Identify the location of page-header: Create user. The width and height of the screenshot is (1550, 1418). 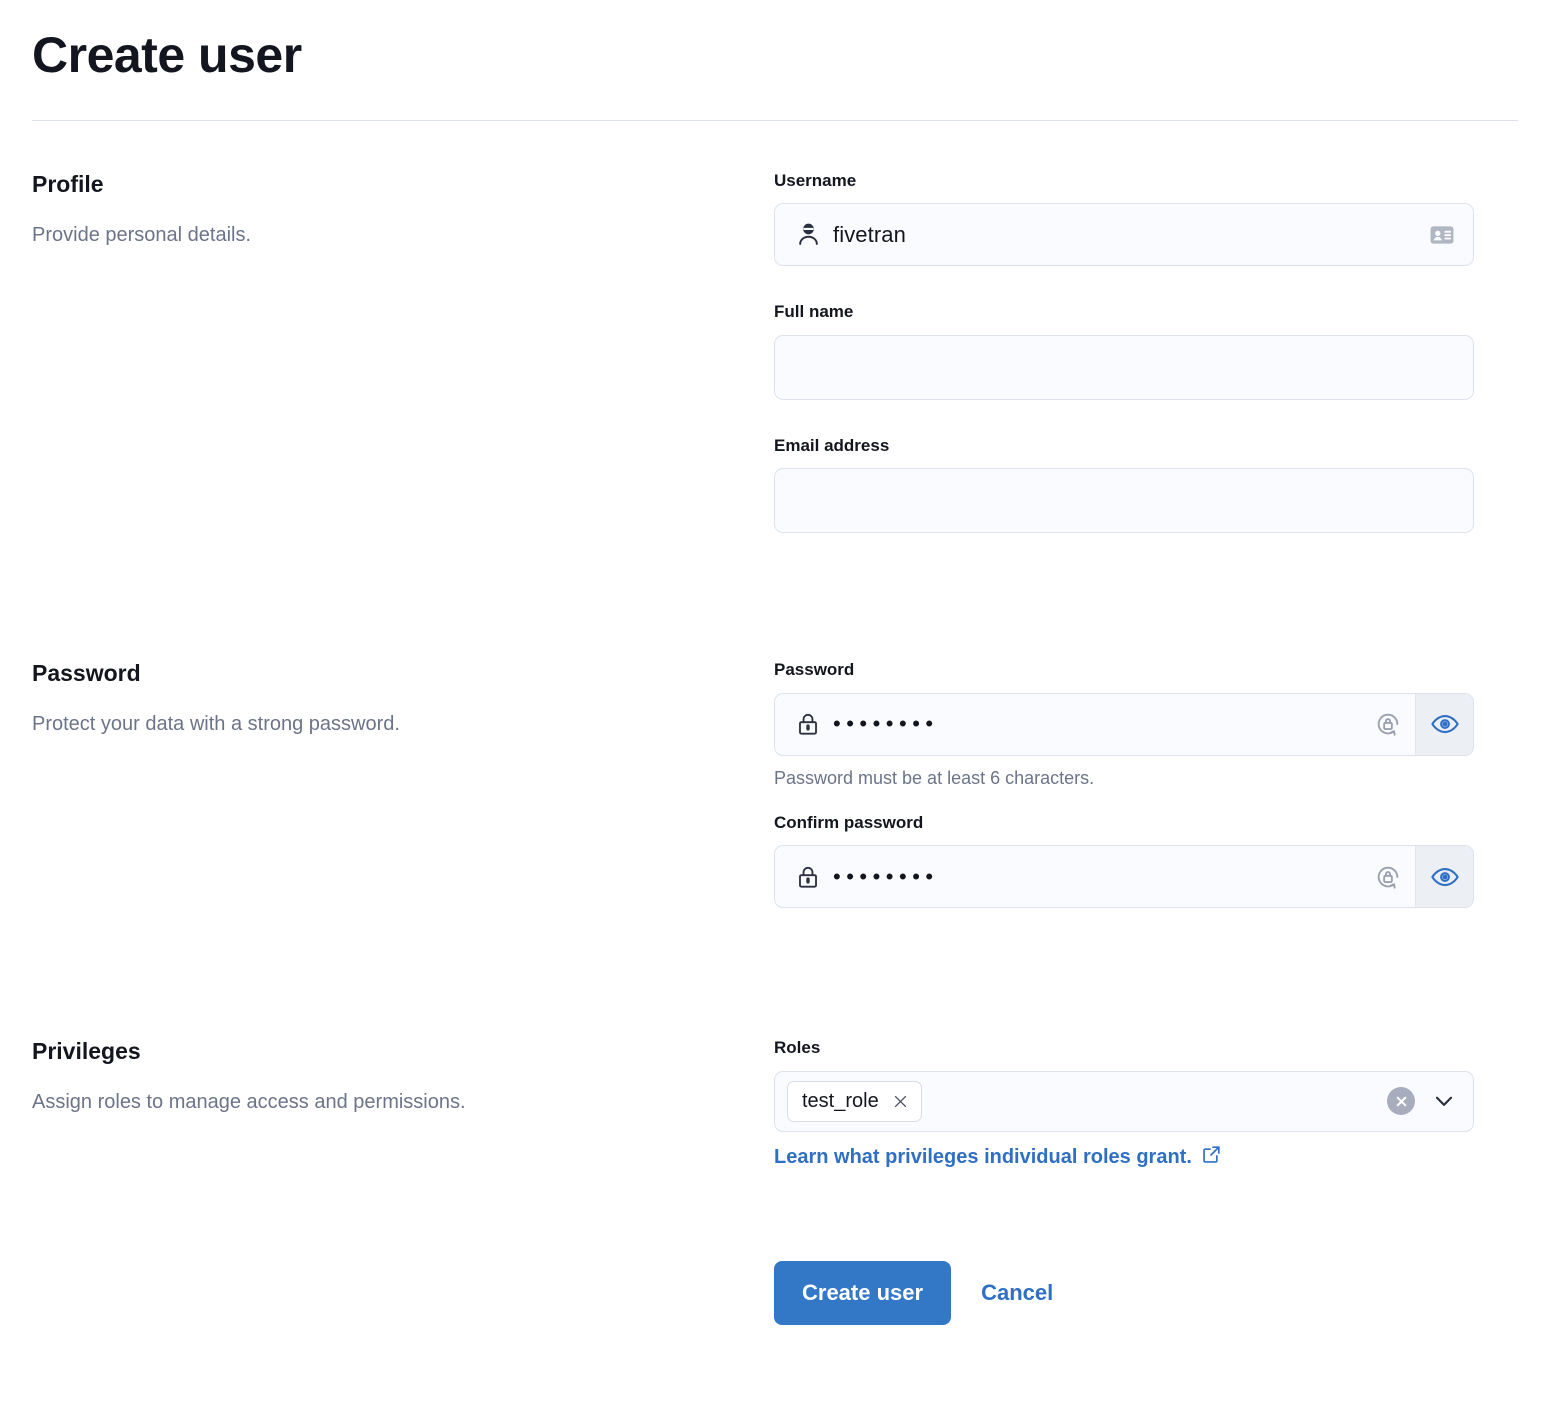
(775, 41).